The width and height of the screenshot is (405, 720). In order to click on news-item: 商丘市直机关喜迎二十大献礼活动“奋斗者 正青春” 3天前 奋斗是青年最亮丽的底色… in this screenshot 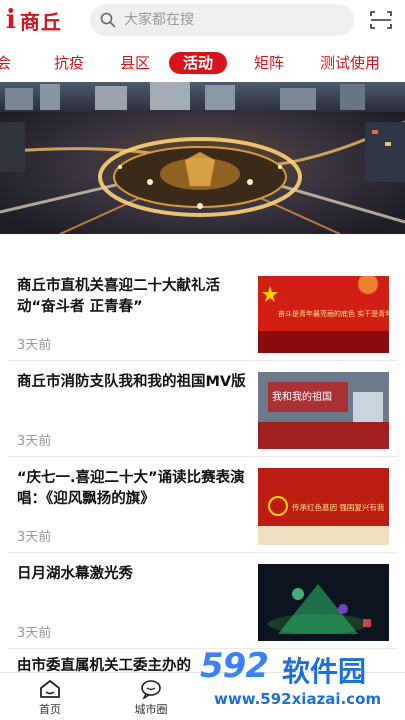, I will do `click(202, 312)`.